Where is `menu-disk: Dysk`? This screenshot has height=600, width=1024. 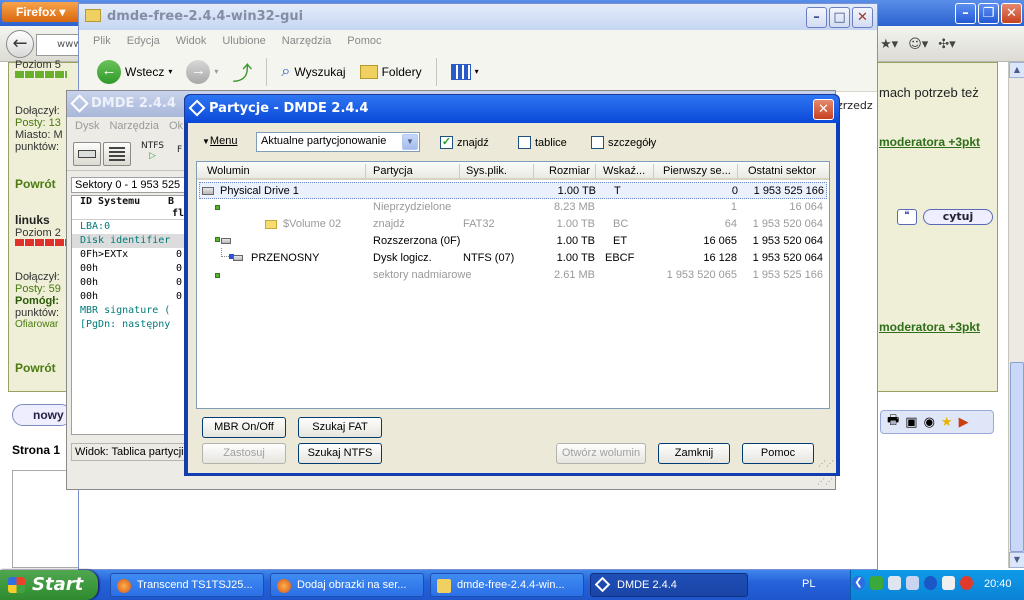 menu-disk: Dysk is located at coordinates (87, 128).